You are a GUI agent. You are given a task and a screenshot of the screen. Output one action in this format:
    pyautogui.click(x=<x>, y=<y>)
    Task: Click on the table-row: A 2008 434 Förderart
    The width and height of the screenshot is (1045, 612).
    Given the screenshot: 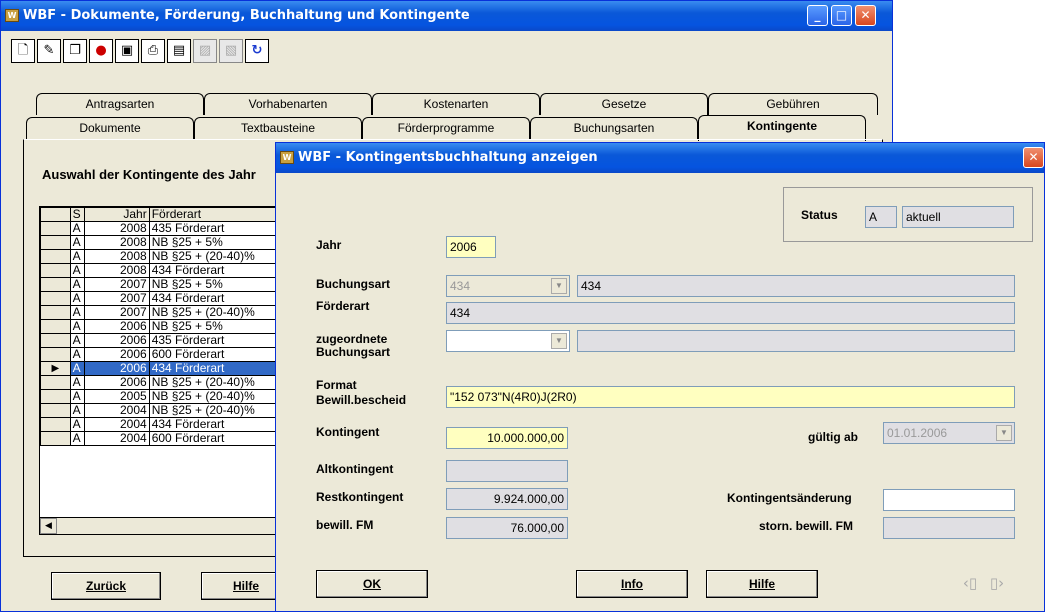 What is the action you would take?
    pyautogui.click(x=159, y=270)
    